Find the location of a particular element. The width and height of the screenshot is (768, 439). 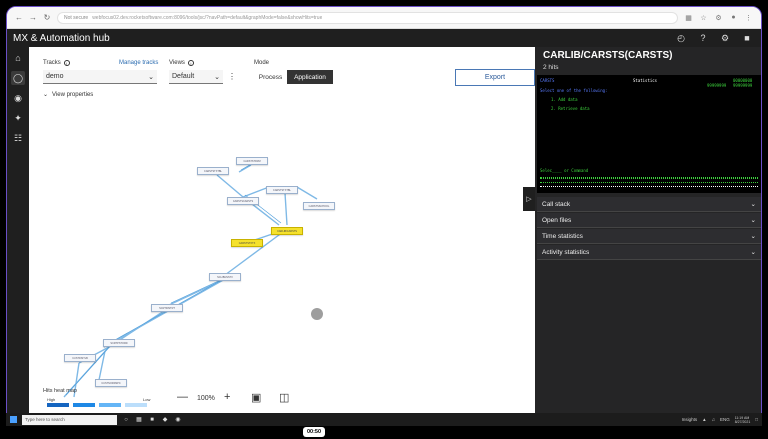

globe-icon: ◉ is located at coordinates (18, 98).